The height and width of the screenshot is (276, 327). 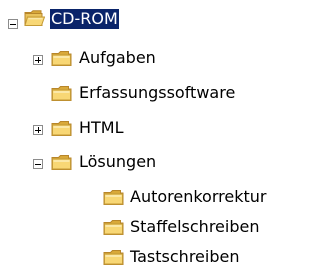 I want to click on tree-node-erfassungssoftware: Erfassungssoftware, so click(x=160, y=95).